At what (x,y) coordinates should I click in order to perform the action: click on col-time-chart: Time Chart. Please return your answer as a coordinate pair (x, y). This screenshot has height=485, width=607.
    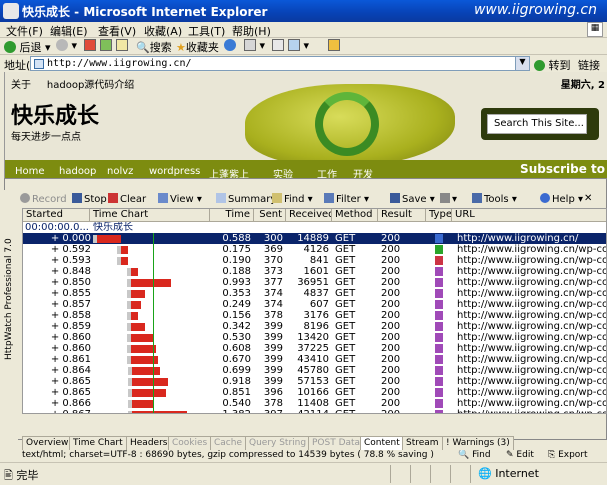
    Looking at the image, I should click on (150, 215).